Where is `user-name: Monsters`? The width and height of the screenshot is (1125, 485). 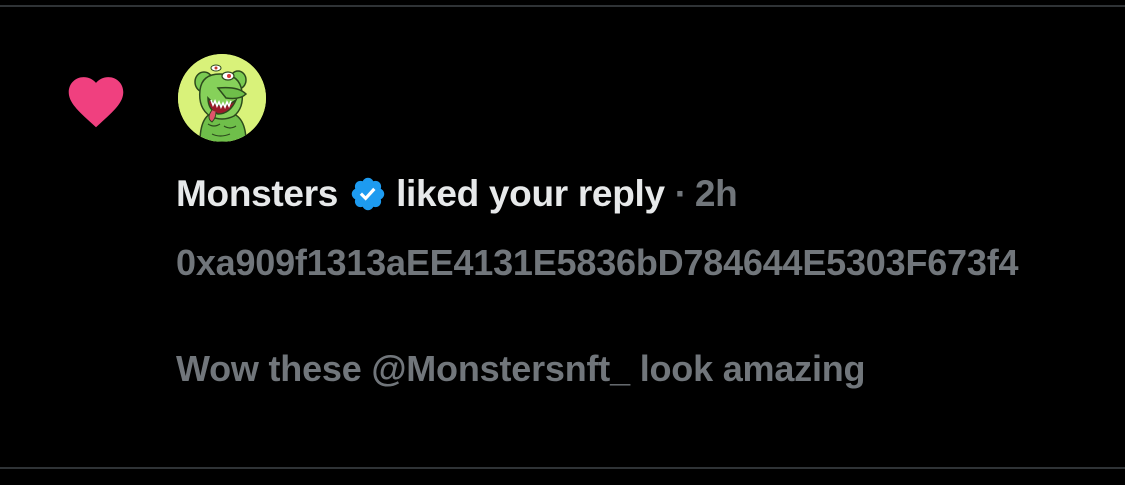
user-name: Monsters is located at coordinates (257, 194).